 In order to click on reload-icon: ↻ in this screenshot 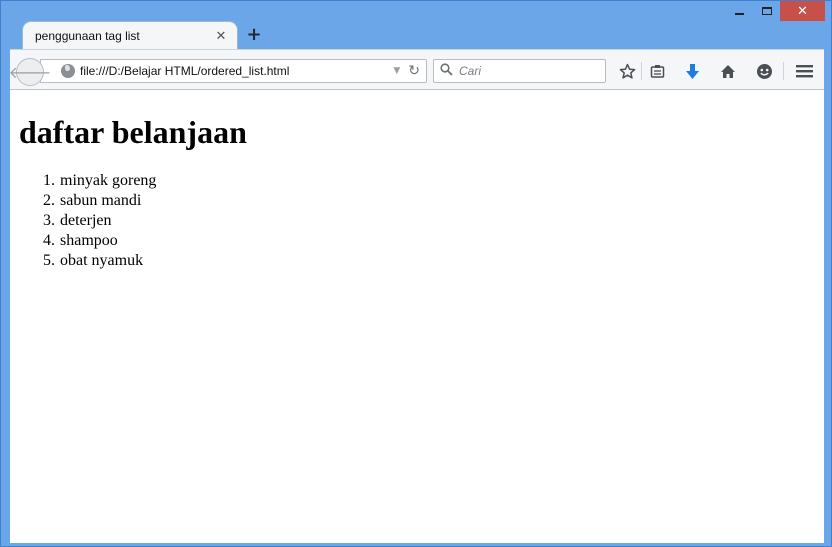, I will do `click(414, 71)`.